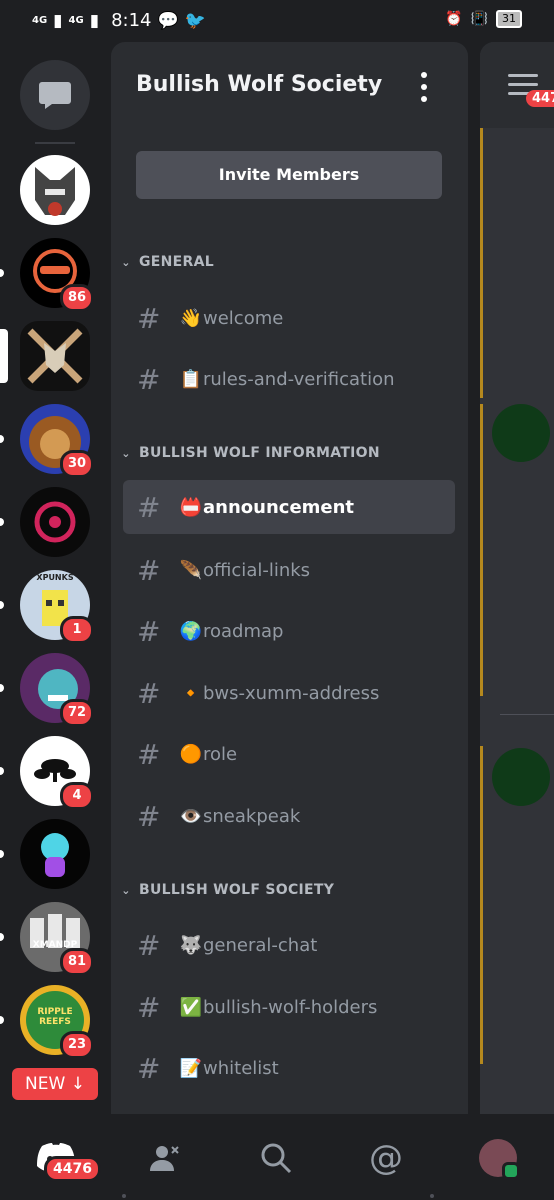 Image resolution: width=554 pixels, height=1200 pixels. Describe the element at coordinates (58, 20) in the screenshot. I see `signal-bars-icon: ▮` at that location.